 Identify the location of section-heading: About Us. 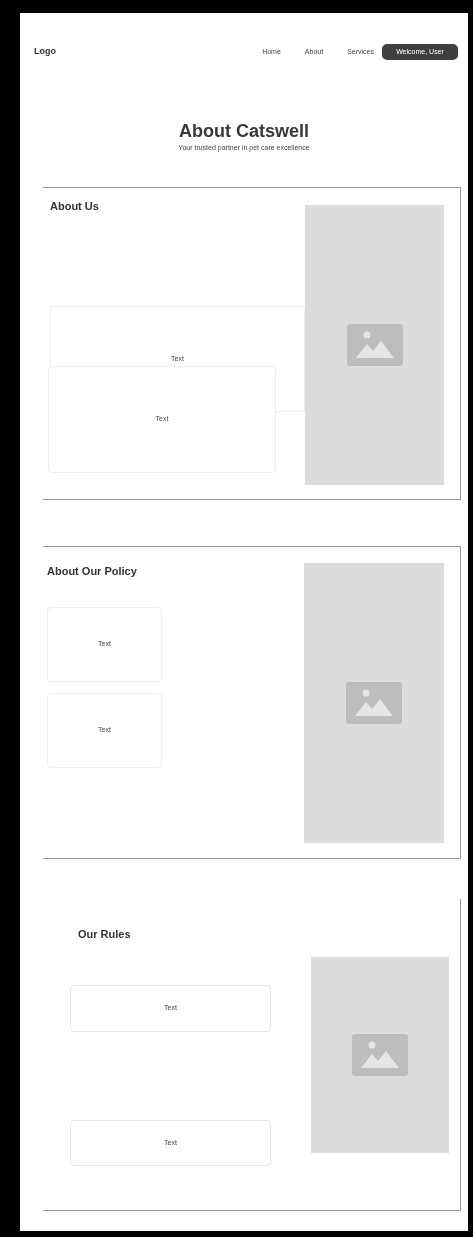
(75, 206).